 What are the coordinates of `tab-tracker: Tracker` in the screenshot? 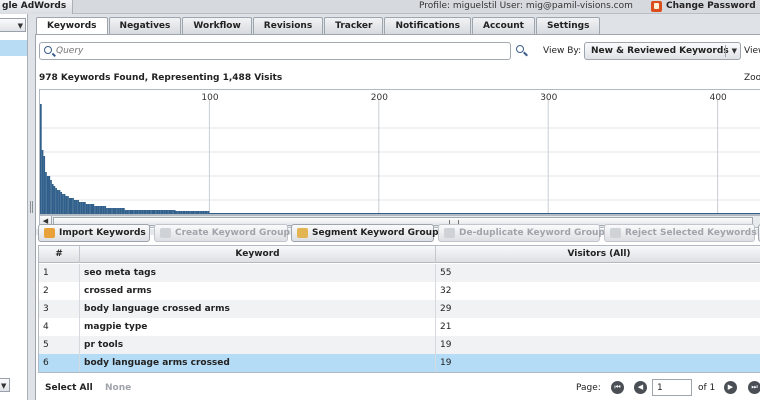 It's located at (354, 25).